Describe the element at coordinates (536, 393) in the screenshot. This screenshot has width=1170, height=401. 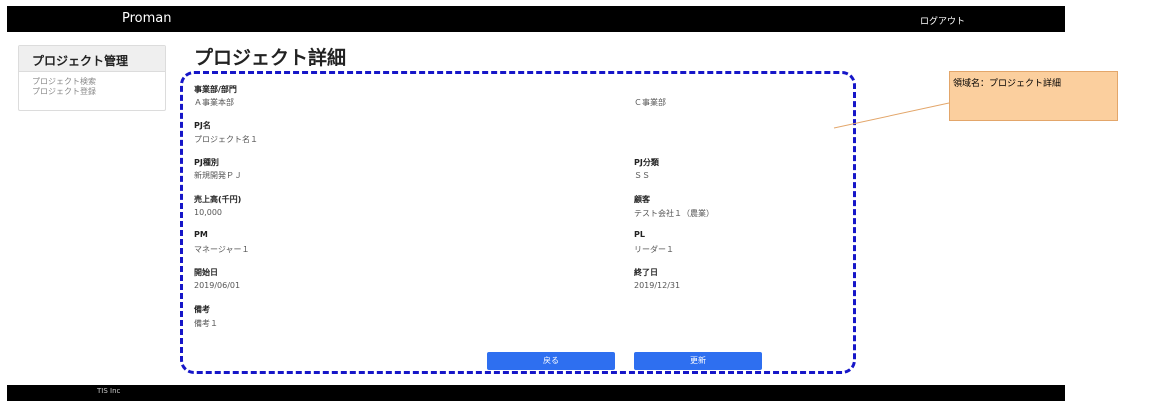
I see `footer: TIS Inc` at that location.